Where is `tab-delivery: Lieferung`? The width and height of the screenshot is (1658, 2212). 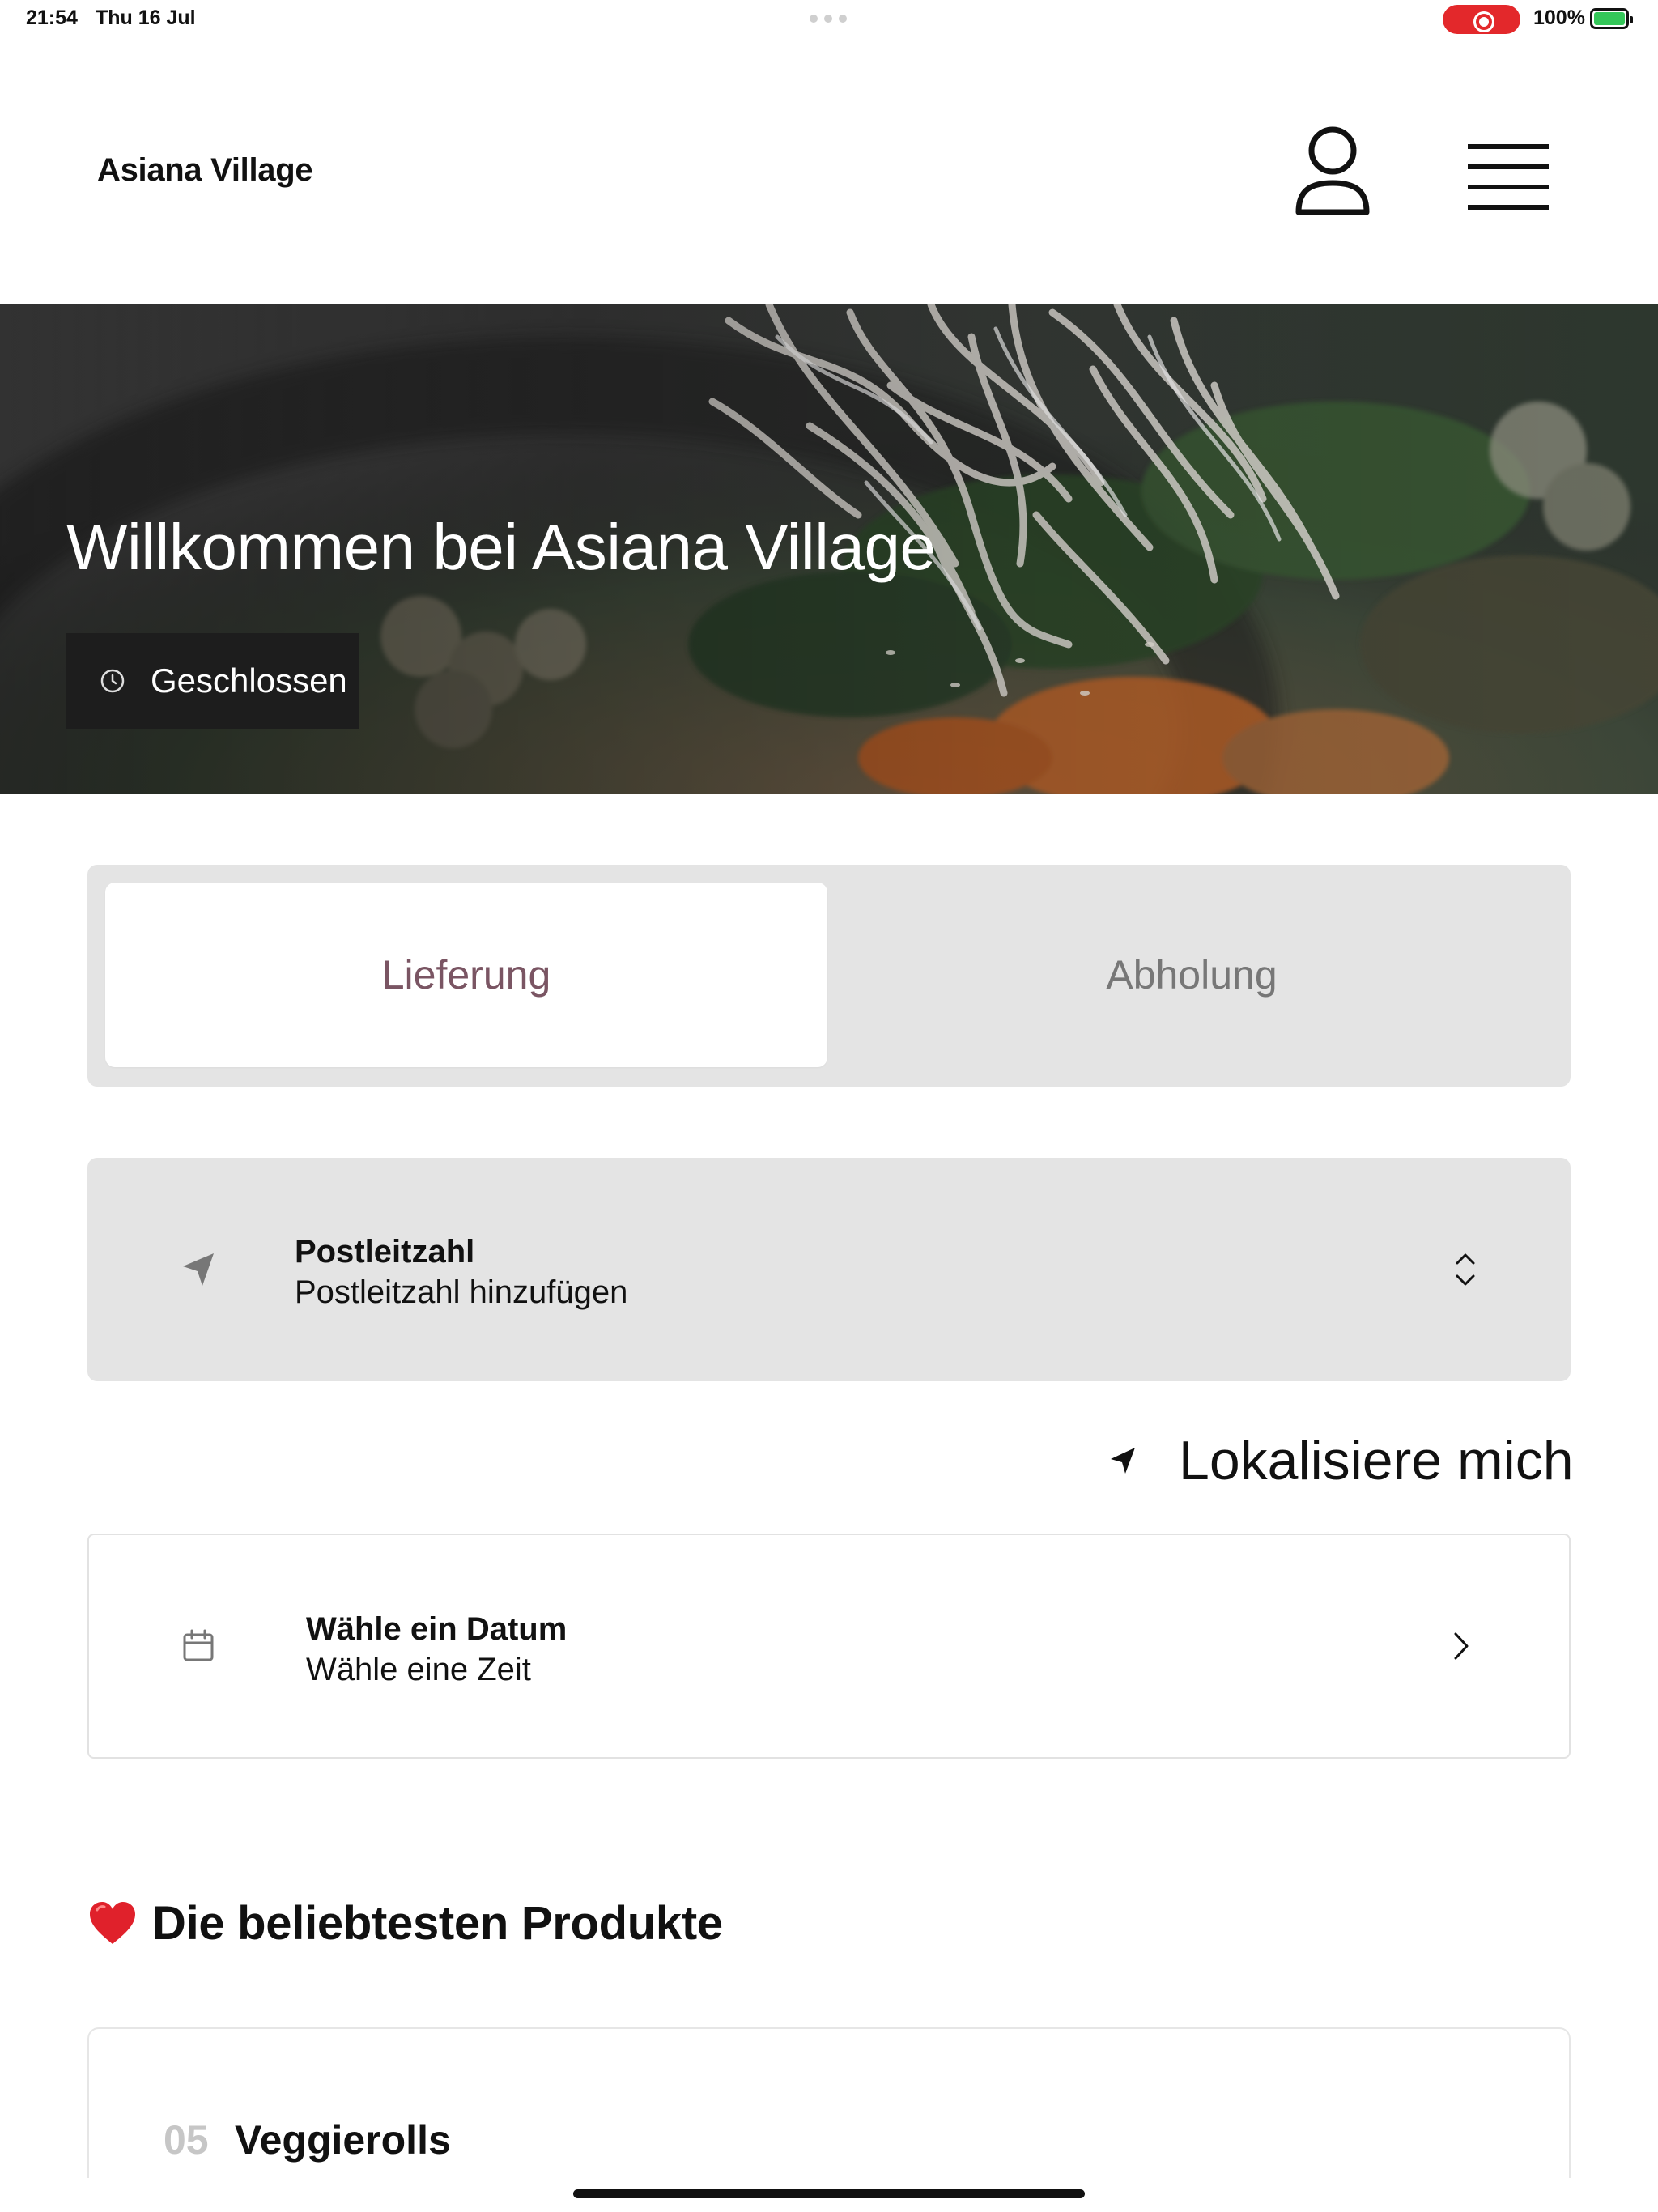 tab-delivery: Lieferung is located at coordinates (466, 975).